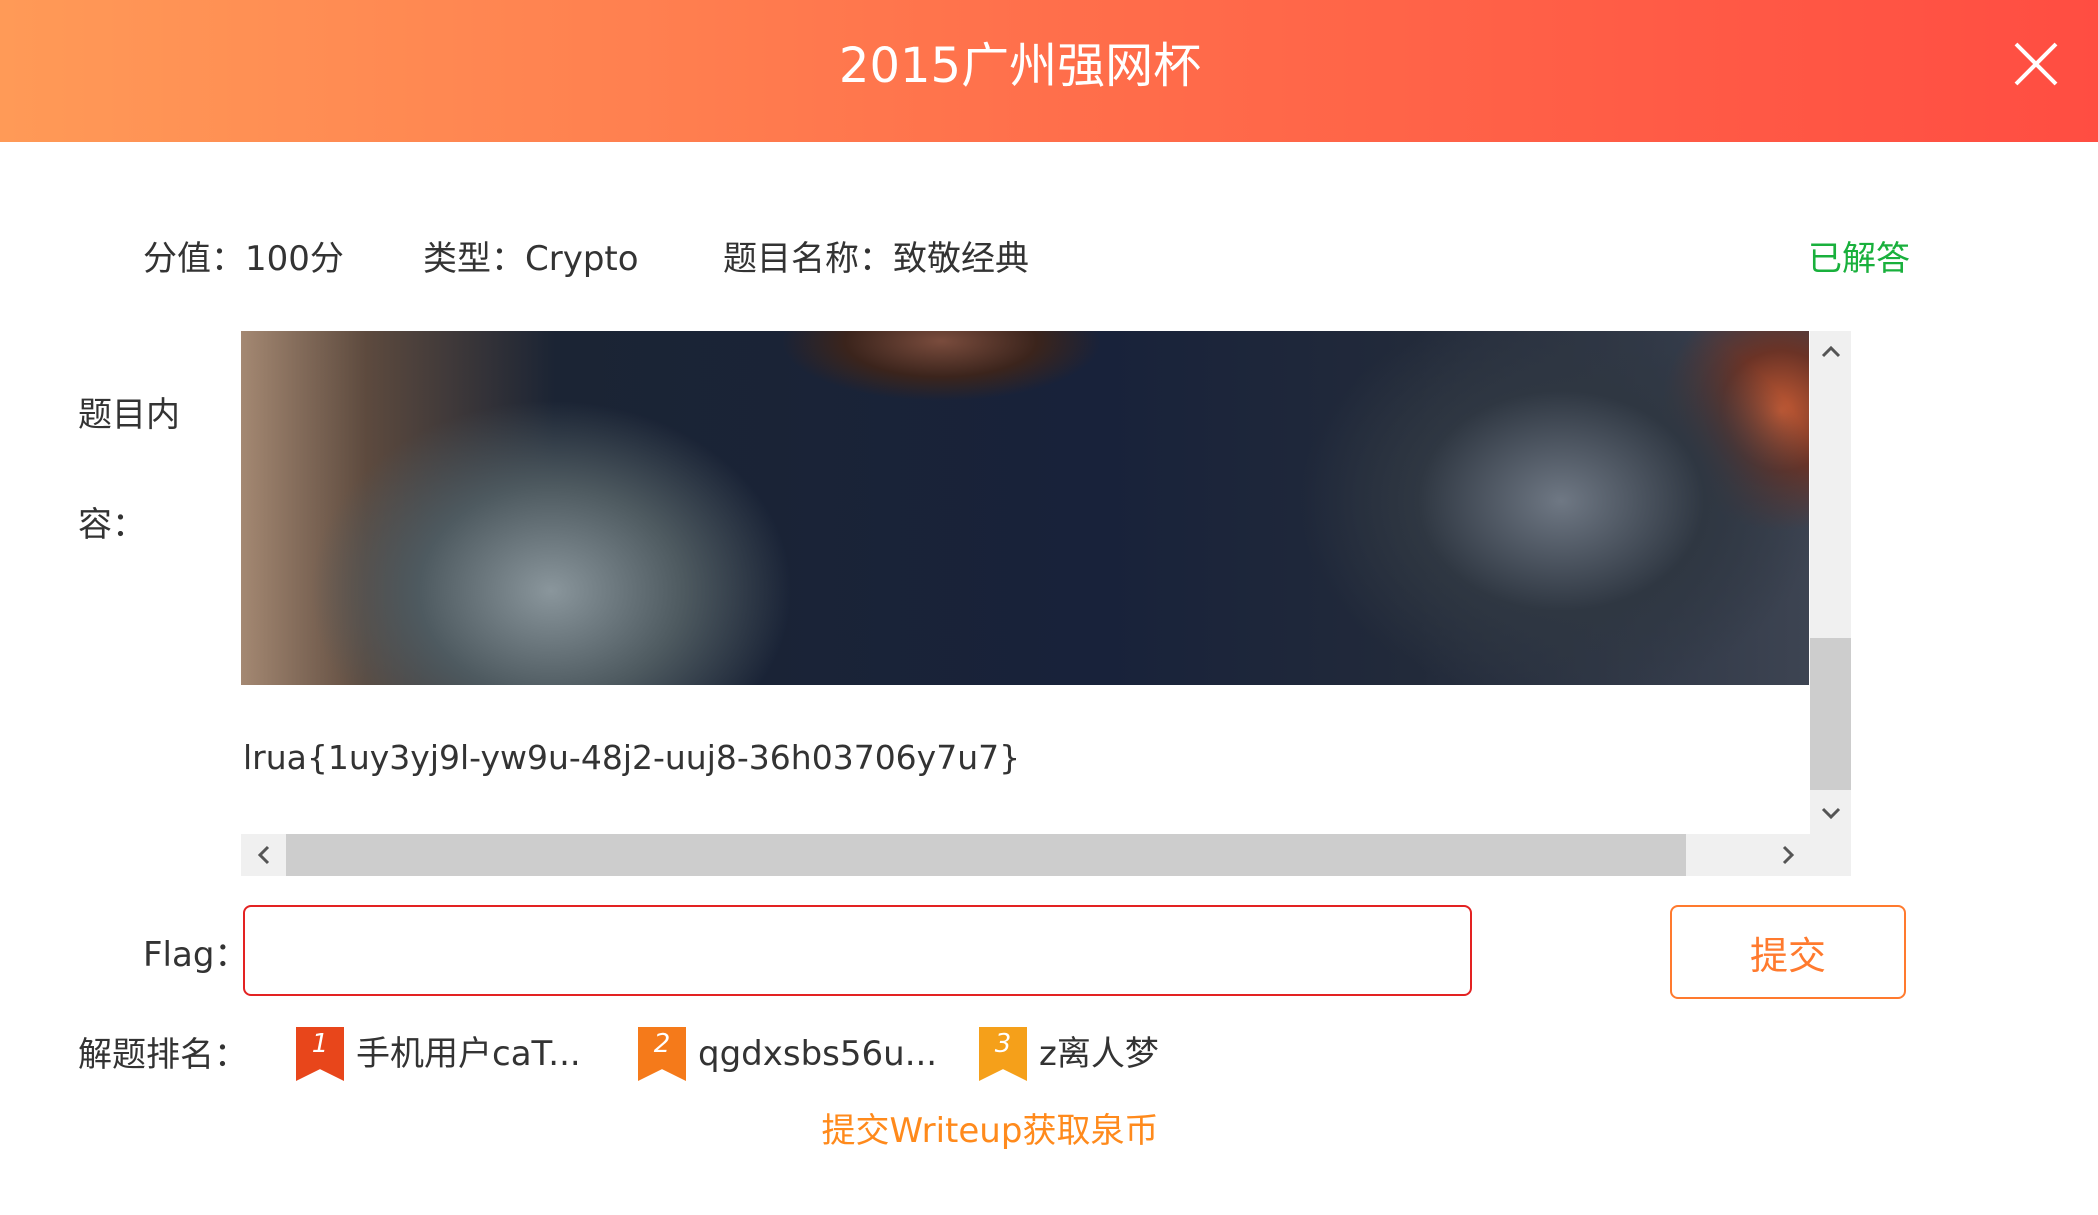 The width and height of the screenshot is (2098, 1215). What do you see at coordinates (243, 259) in the screenshot?
I see `score-value: 分值：100分` at bounding box center [243, 259].